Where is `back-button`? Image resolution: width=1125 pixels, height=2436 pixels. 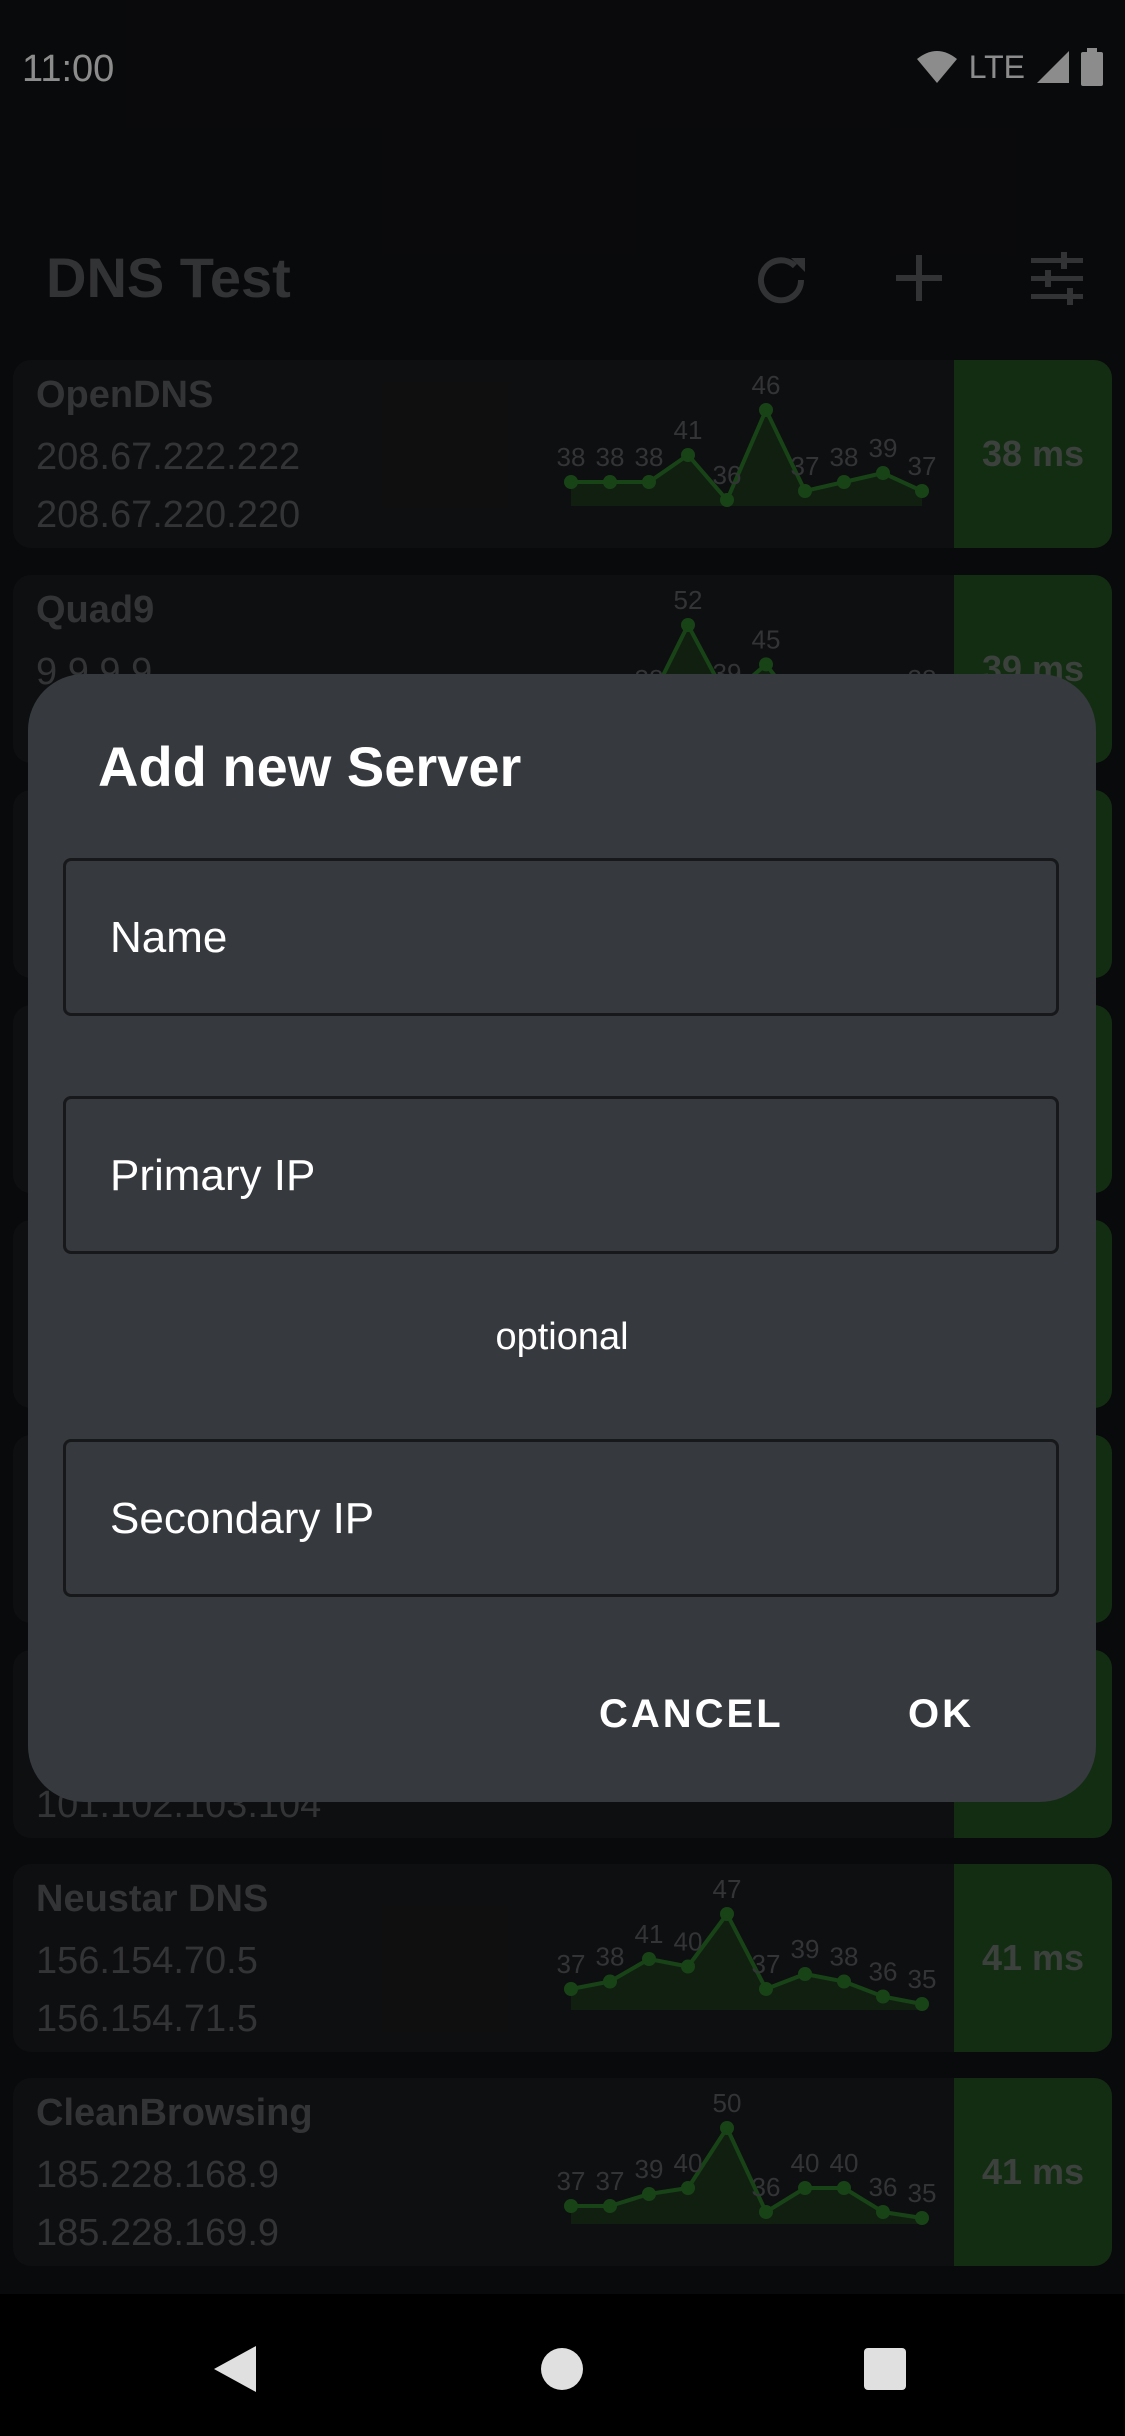
back-button is located at coordinates (235, 2369).